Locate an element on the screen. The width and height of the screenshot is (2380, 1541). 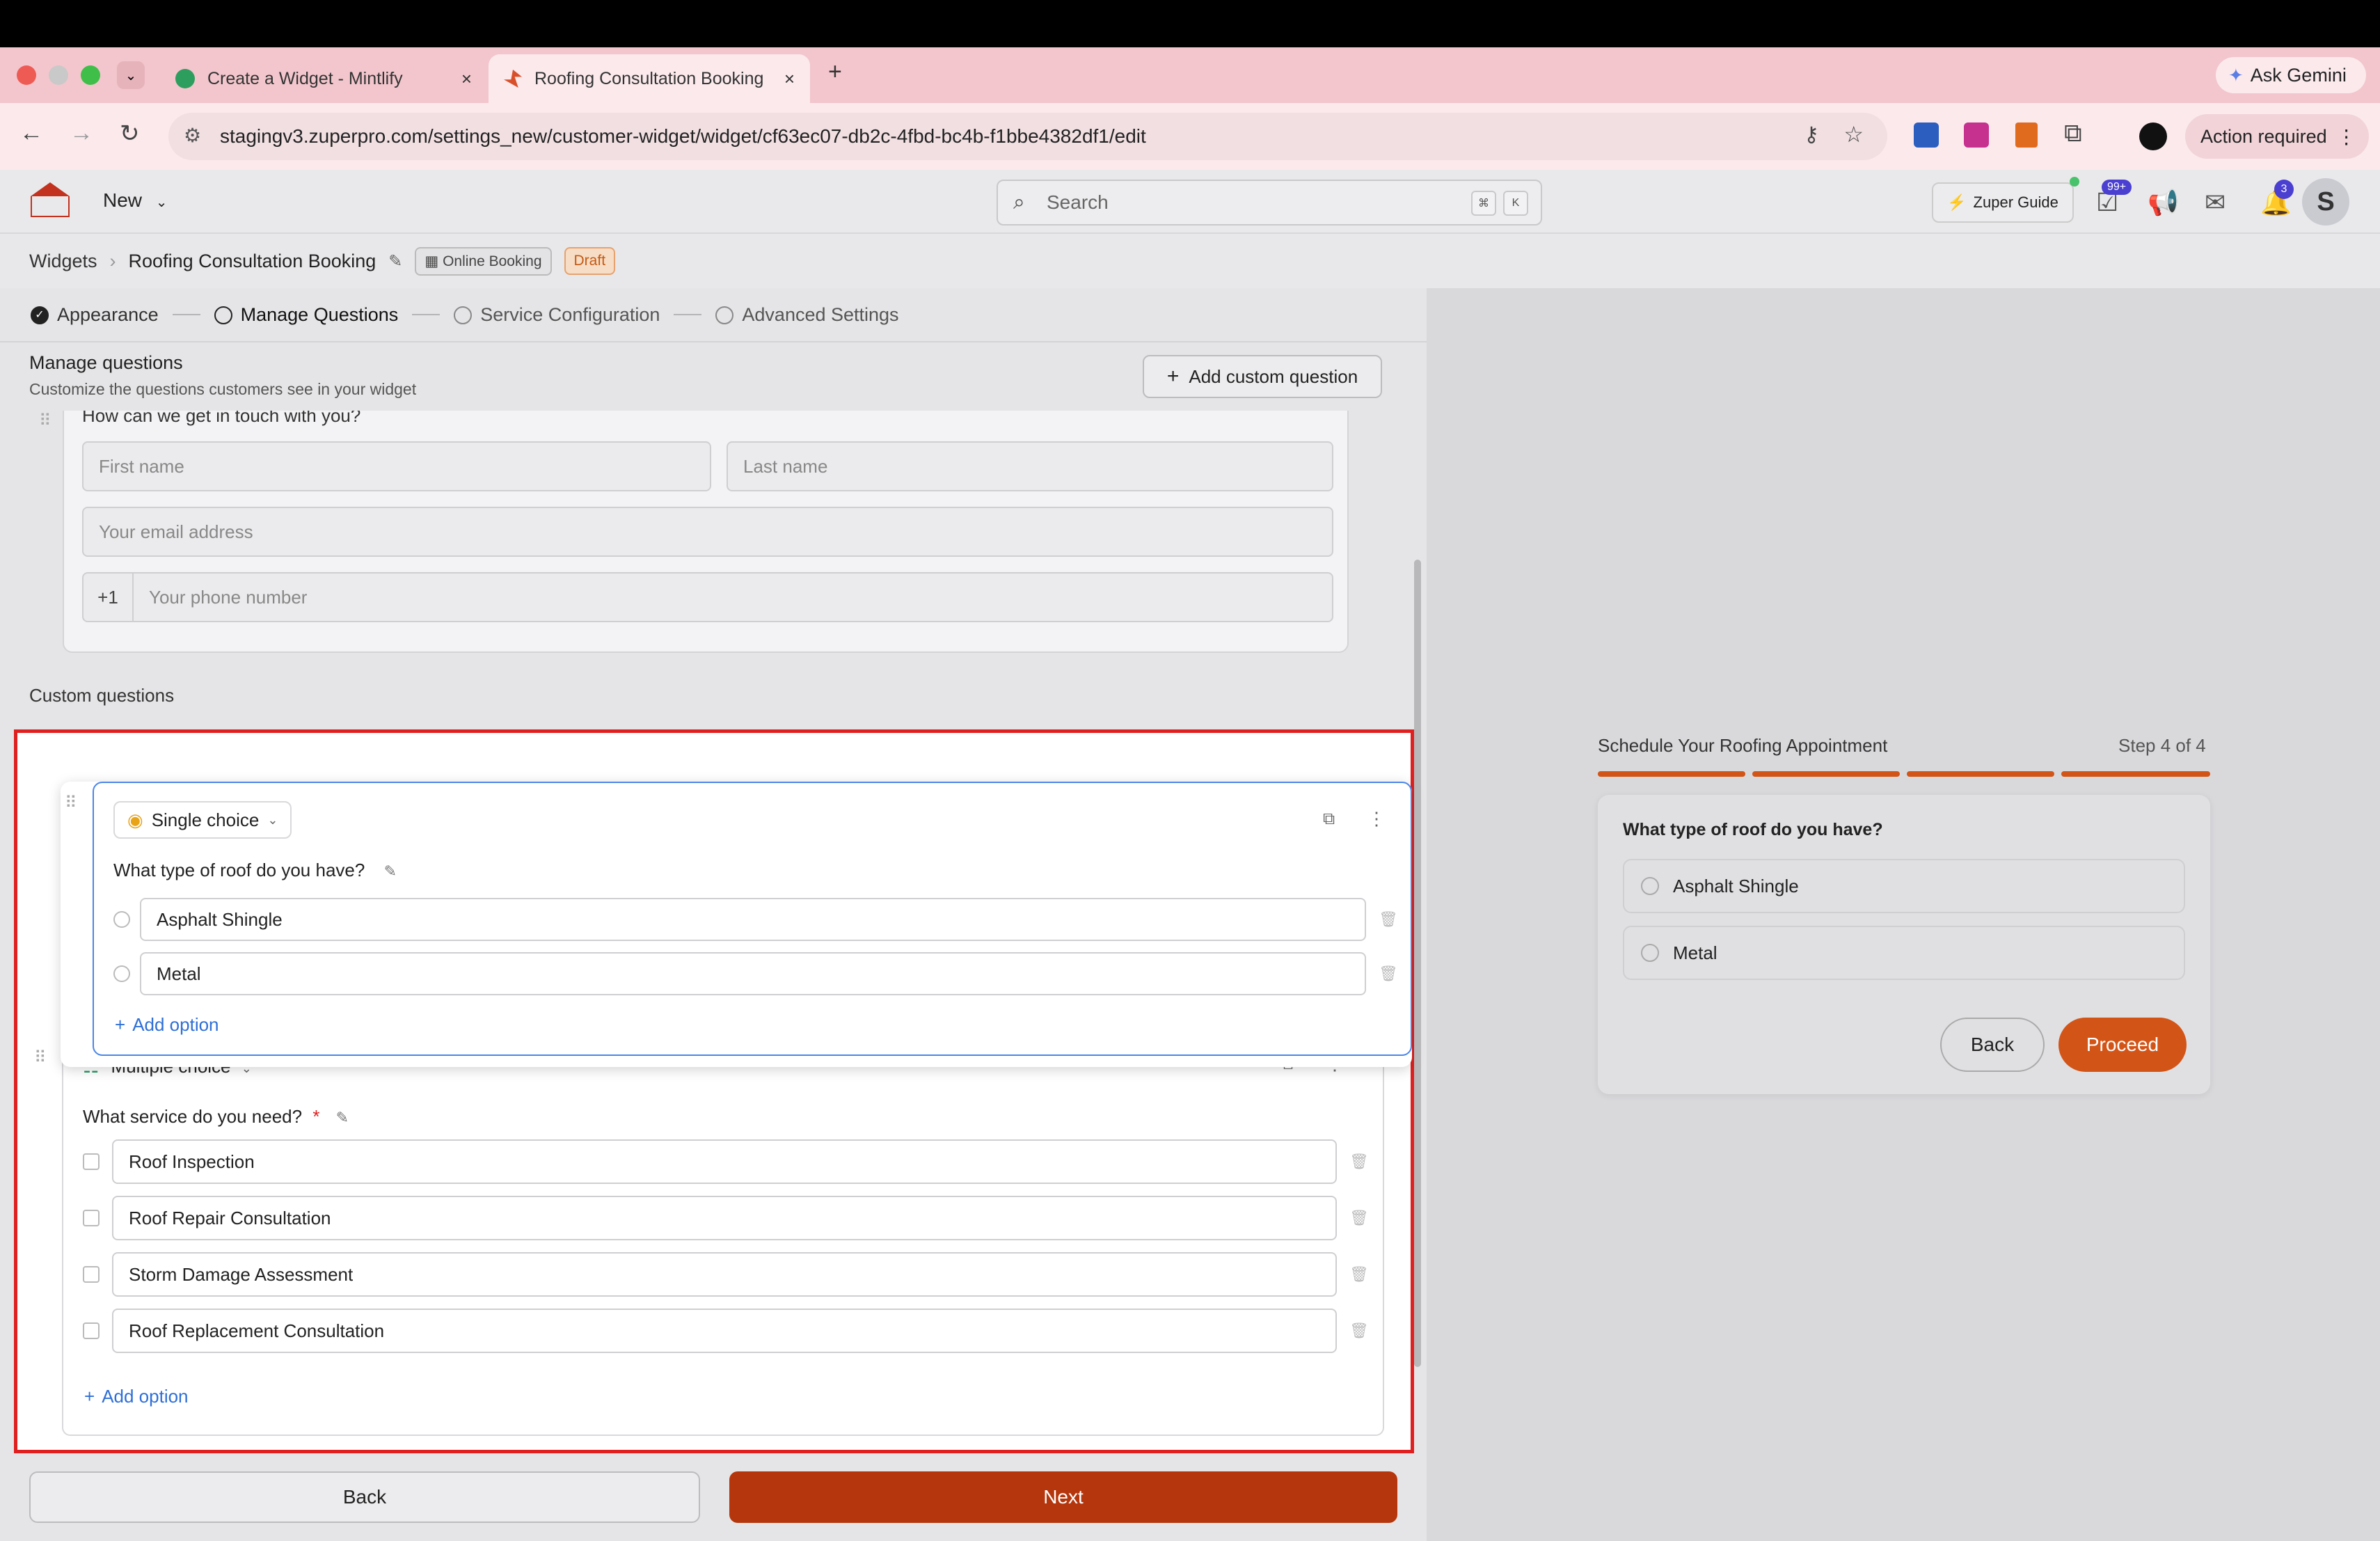
tab-title: Create a Widget - Mintlify is located at coordinates (305, 78).